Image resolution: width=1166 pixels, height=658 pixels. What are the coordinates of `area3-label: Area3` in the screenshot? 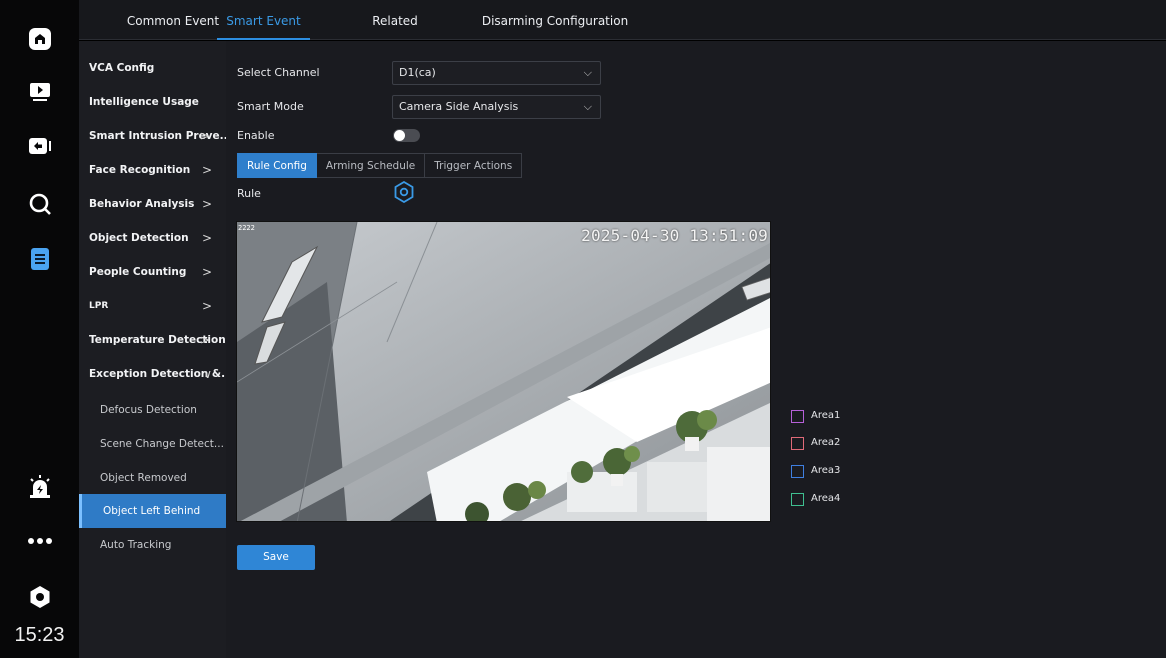 It's located at (826, 470).